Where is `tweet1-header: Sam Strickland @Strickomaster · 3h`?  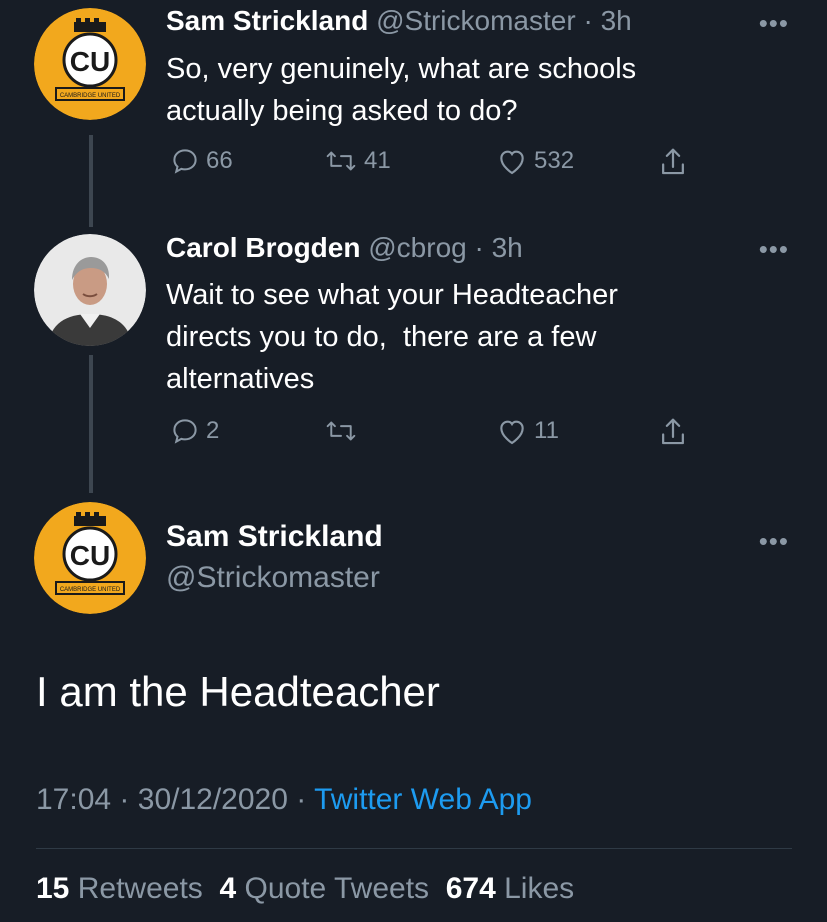 tweet1-header: Sam Strickland @Strickomaster · 3h is located at coordinates (399, 21).